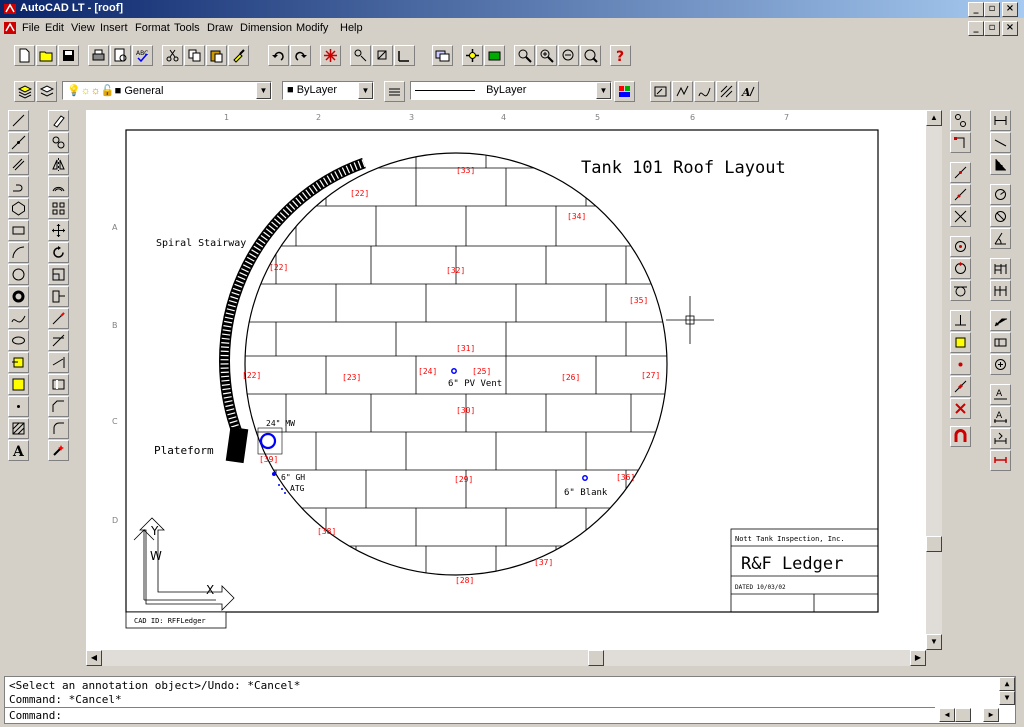 This screenshot has width=1024, height=727. I want to click on vertical-scrollbar: ▲ ▼, so click(934, 380).